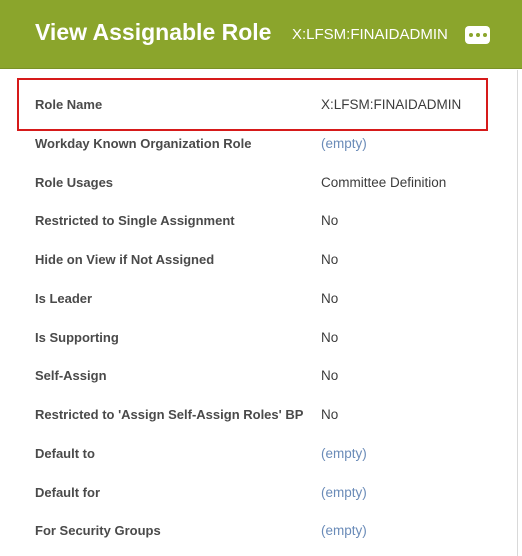 This screenshot has height=556, width=522. What do you see at coordinates (258, 455) in the screenshot?
I see `field-row-default-to: Default to (empty)` at bounding box center [258, 455].